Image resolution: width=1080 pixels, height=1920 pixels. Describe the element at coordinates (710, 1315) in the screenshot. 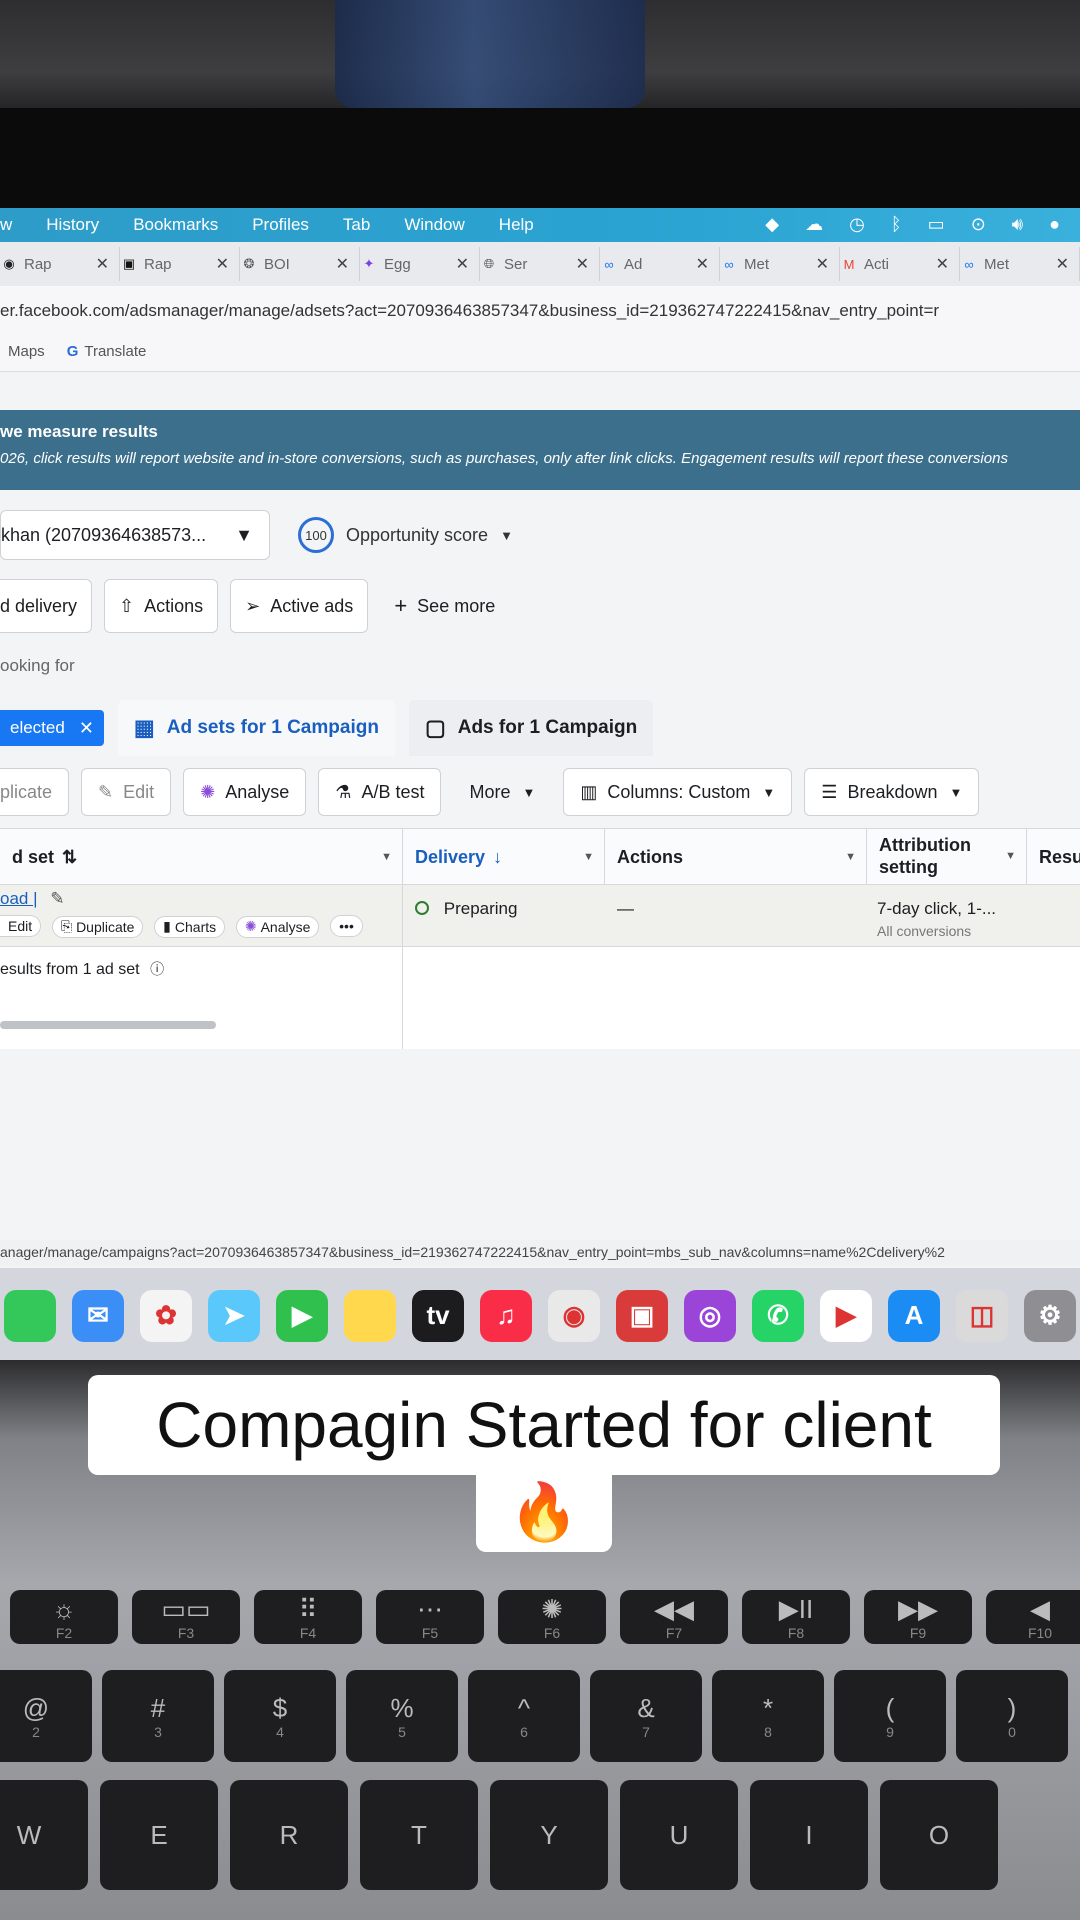

I see `podcasts-icon: ◎` at that location.